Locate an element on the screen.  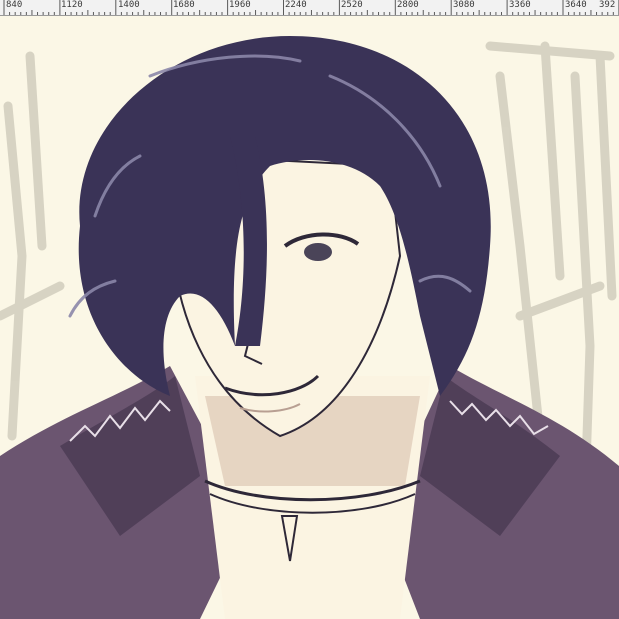
ruler-label: 3080 is located at coordinates (464, 5).